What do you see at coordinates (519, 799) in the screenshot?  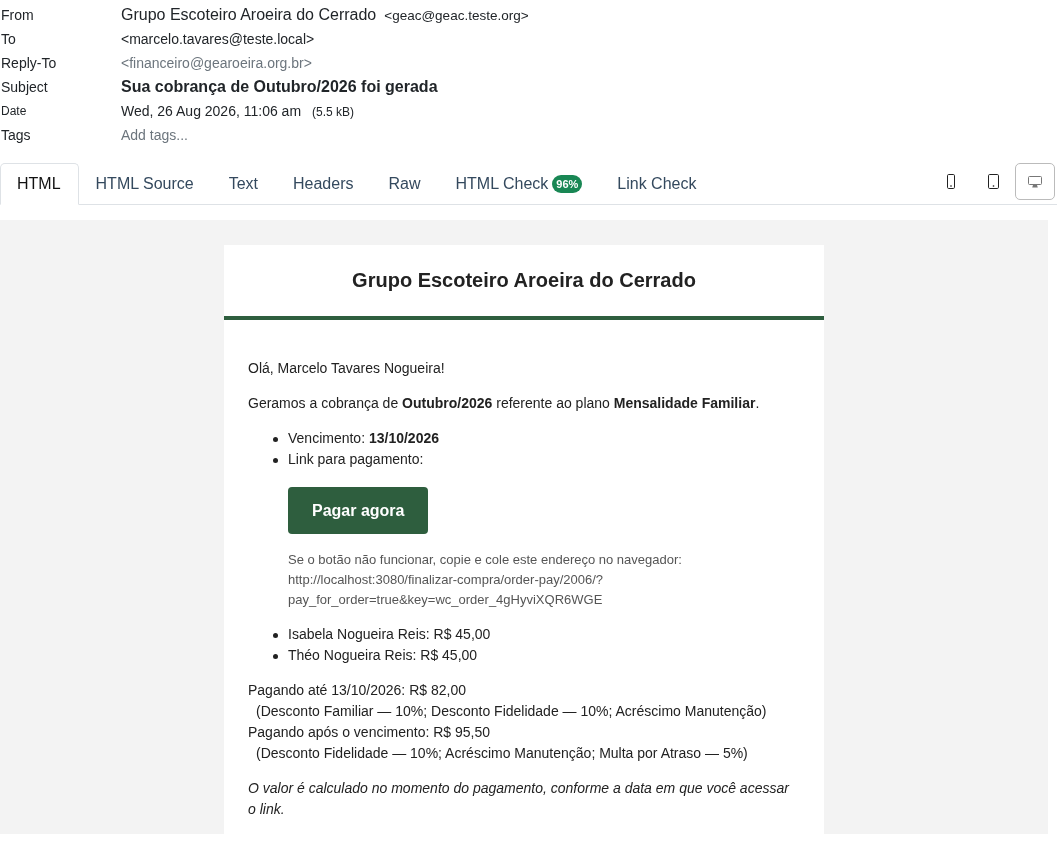 I see `footnote-text: O valor é calculado no momento do pagamento, conforme a data em que você acessar o link.` at bounding box center [519, 799].